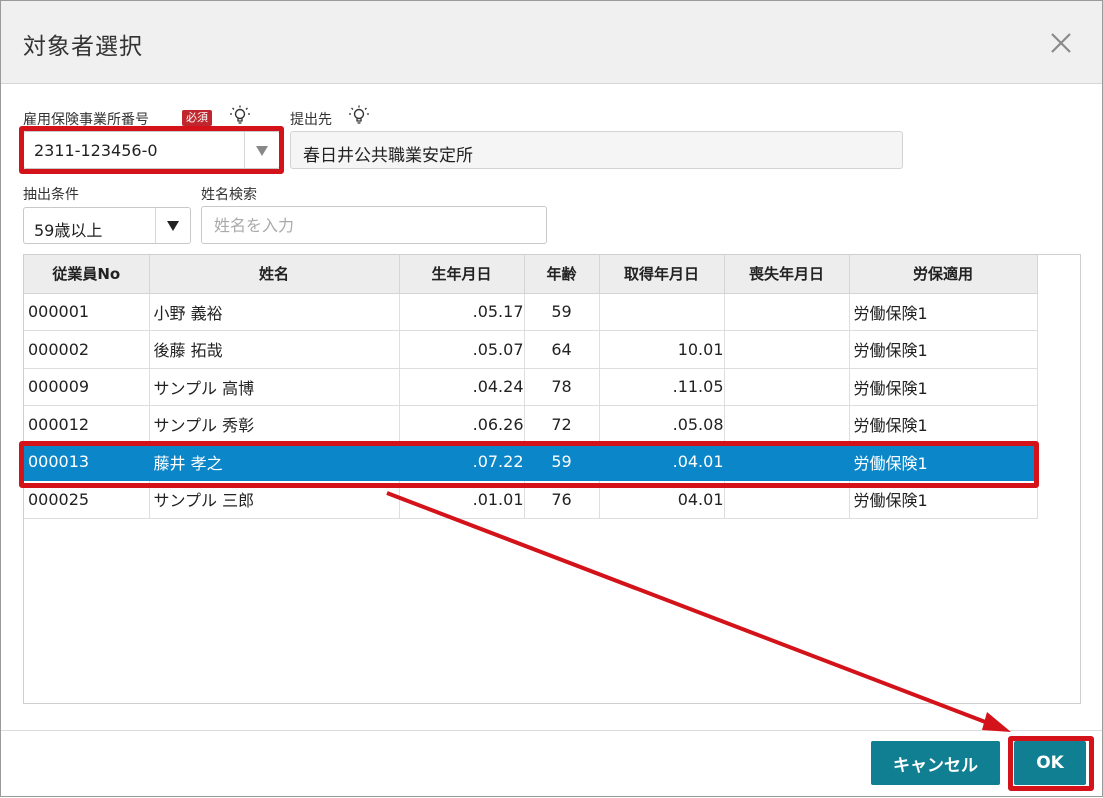 The width and height of the screenshot is (1103, 798). I want to click on cell-acquired-date: 04.01, so click(662, 499).